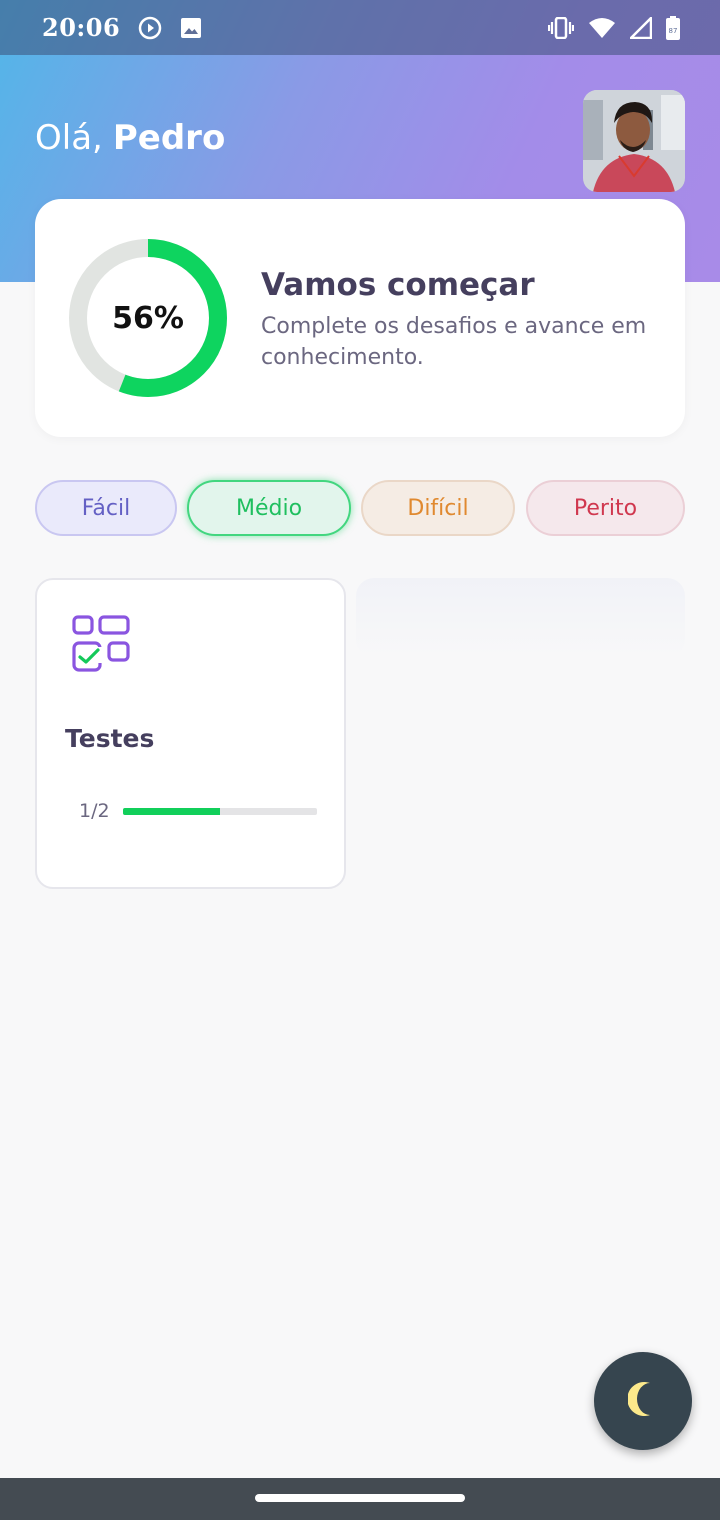 The image size is (720, 1520). I want to click on system-navigation-bar, so click(360, 1499).